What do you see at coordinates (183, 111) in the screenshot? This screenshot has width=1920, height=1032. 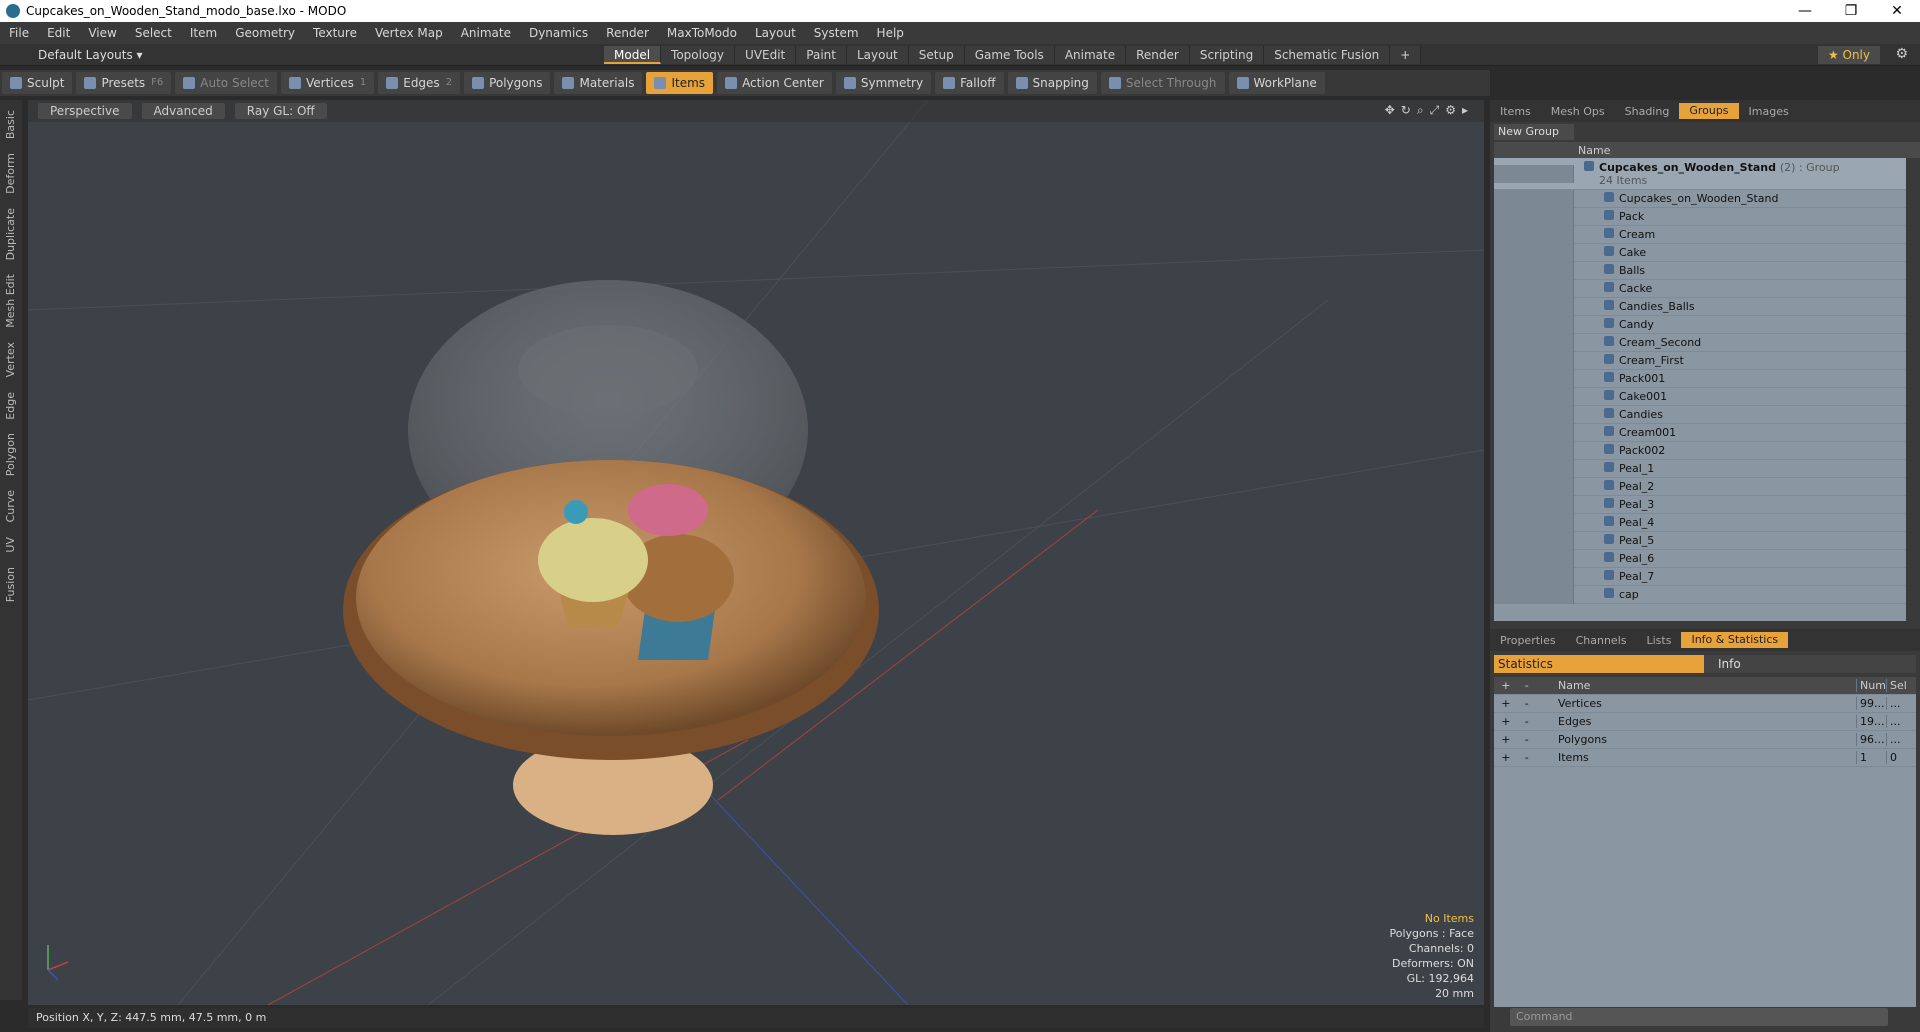 I see `view-advanced-button: Advanced` at bounding box center [183, 111].